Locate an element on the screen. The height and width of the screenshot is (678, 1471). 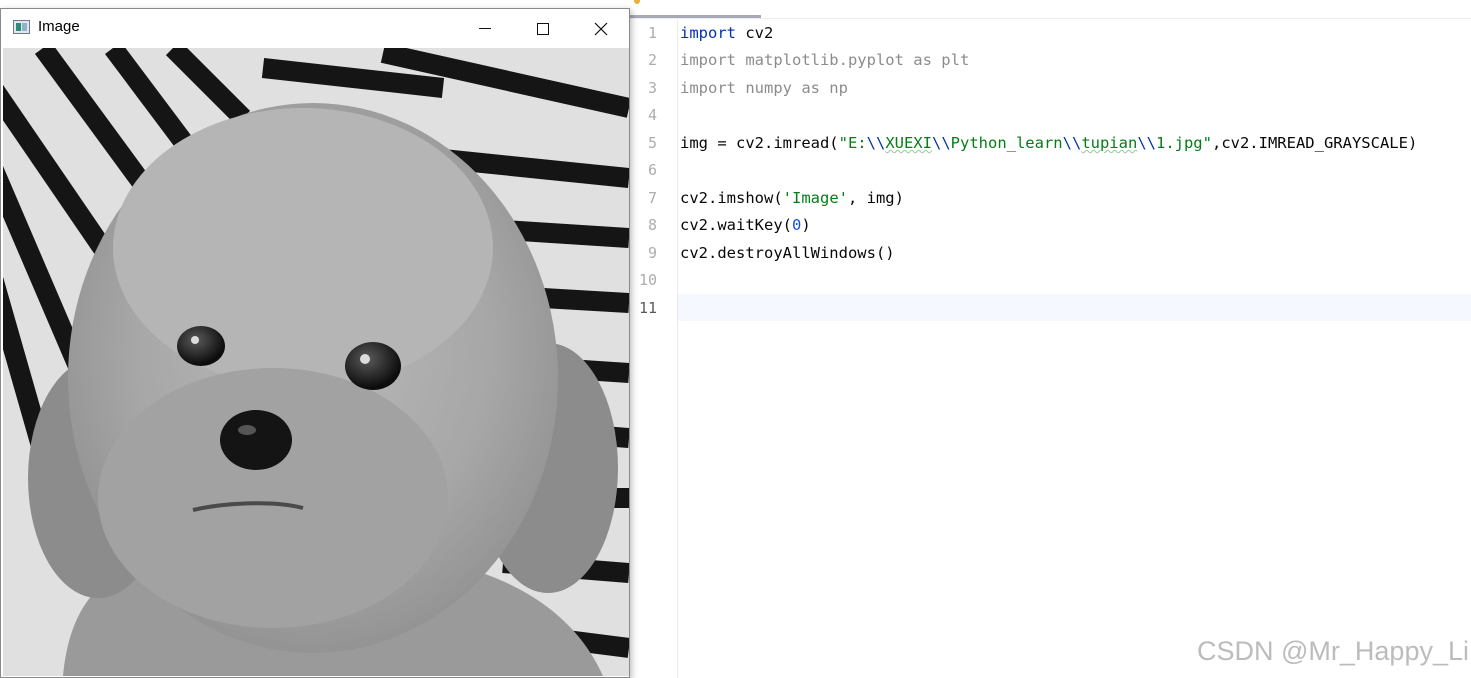
line-number: 10 is located at coordinates (647, 280).